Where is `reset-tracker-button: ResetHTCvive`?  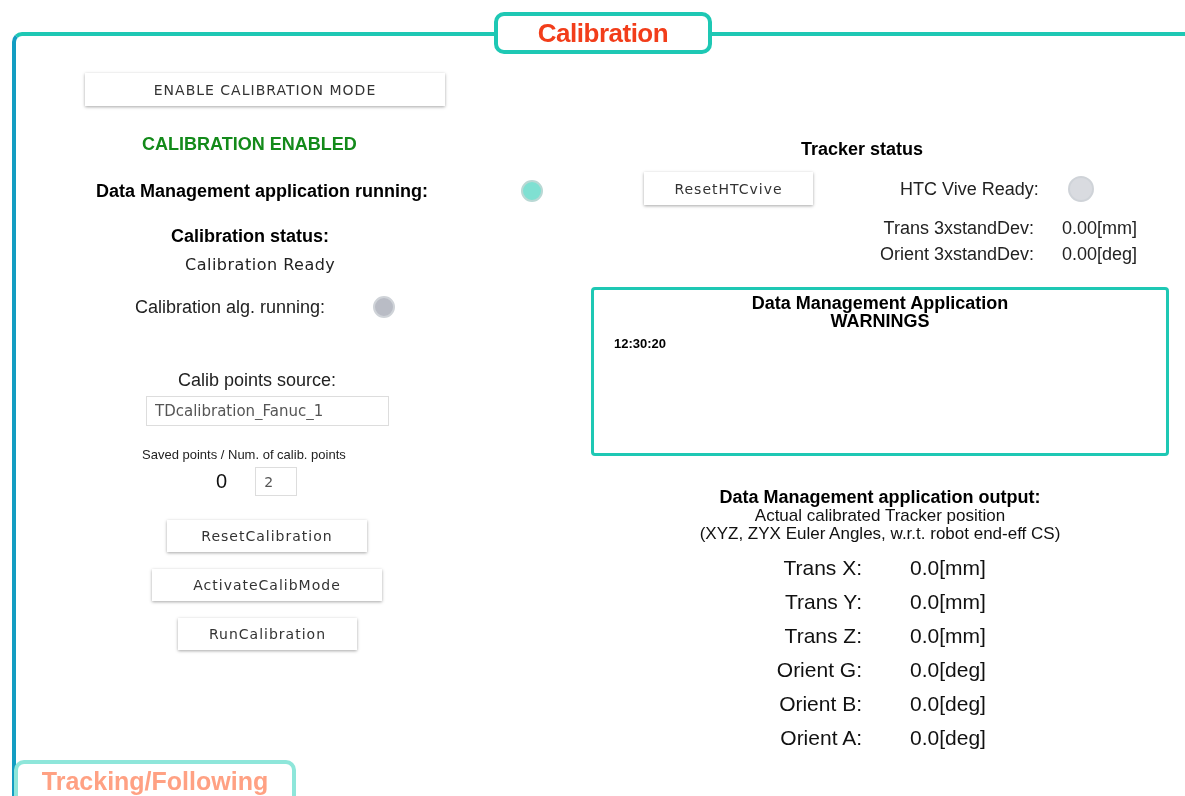
reset-tracker-button: ResetHTCvive is located at coordinates (728, 188).